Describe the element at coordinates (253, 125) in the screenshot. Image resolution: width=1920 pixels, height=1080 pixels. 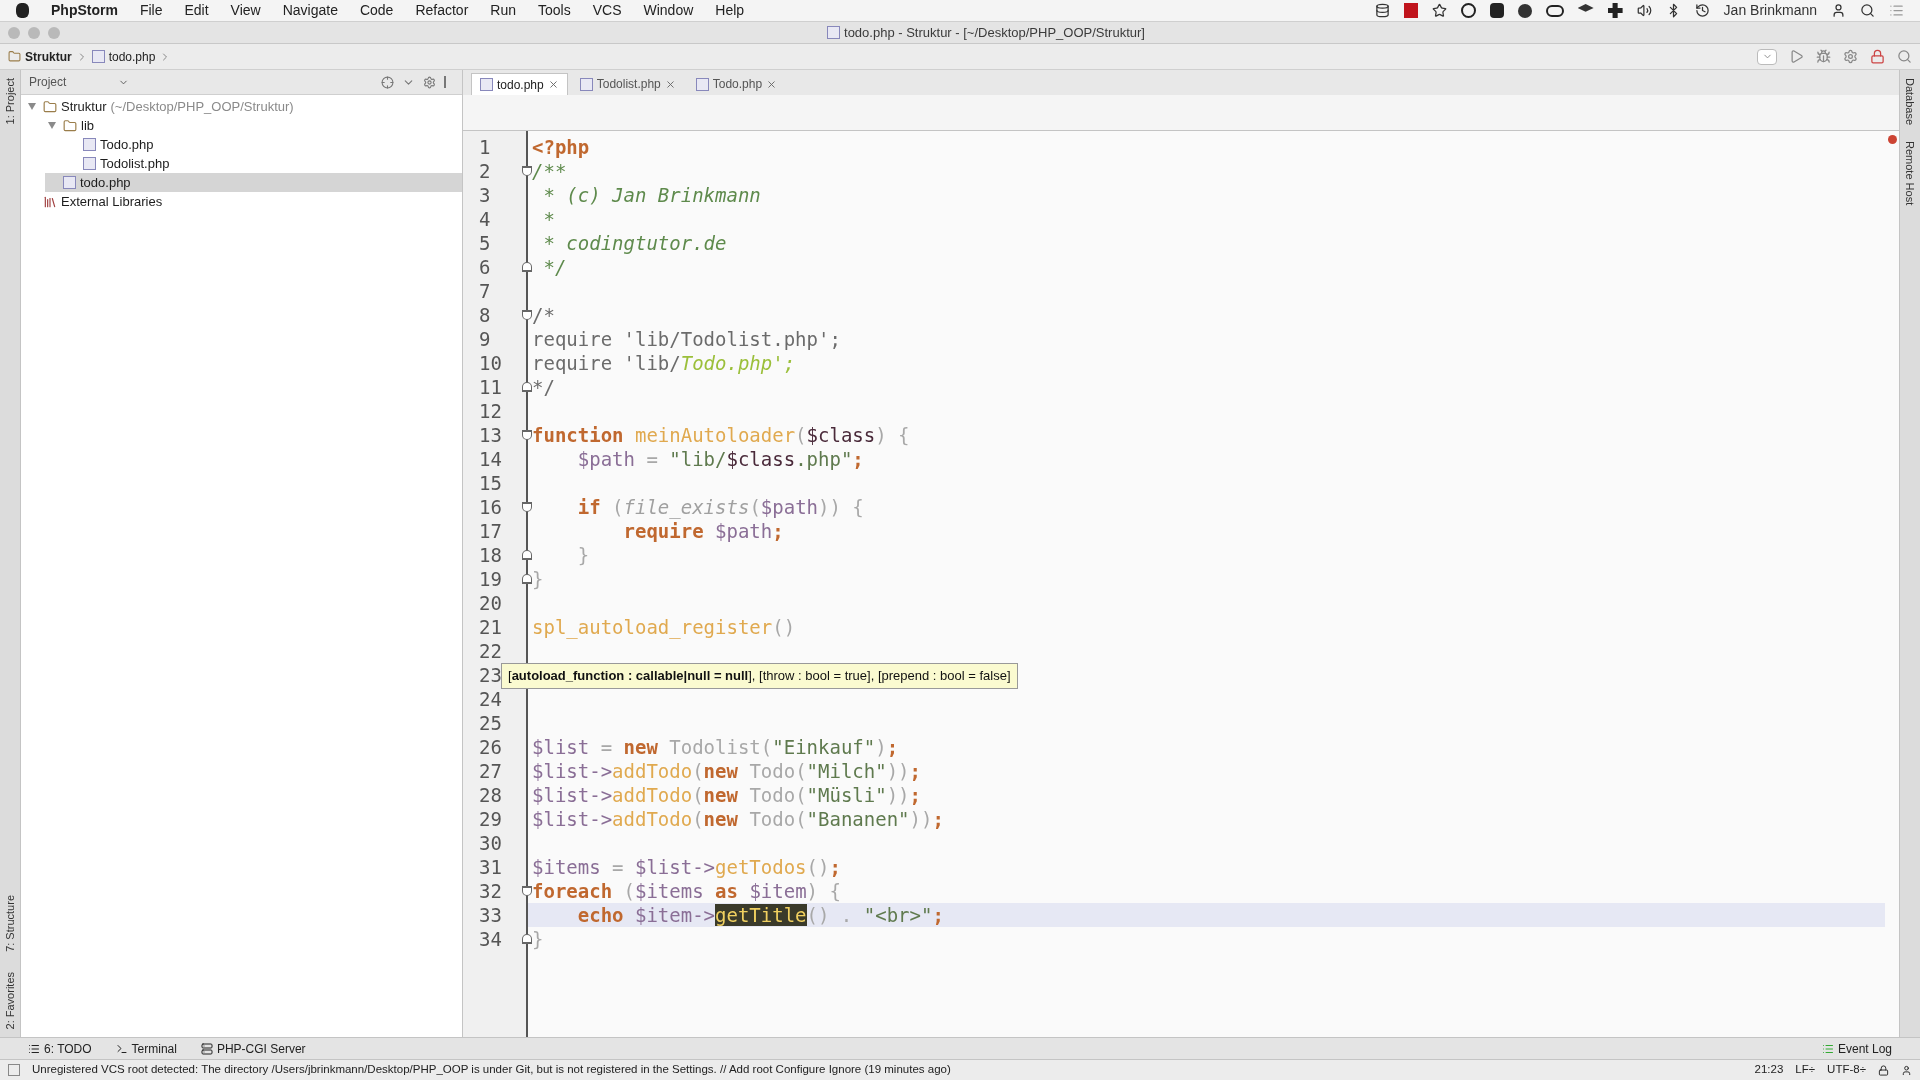
I see `tree-item: lib` at that location.